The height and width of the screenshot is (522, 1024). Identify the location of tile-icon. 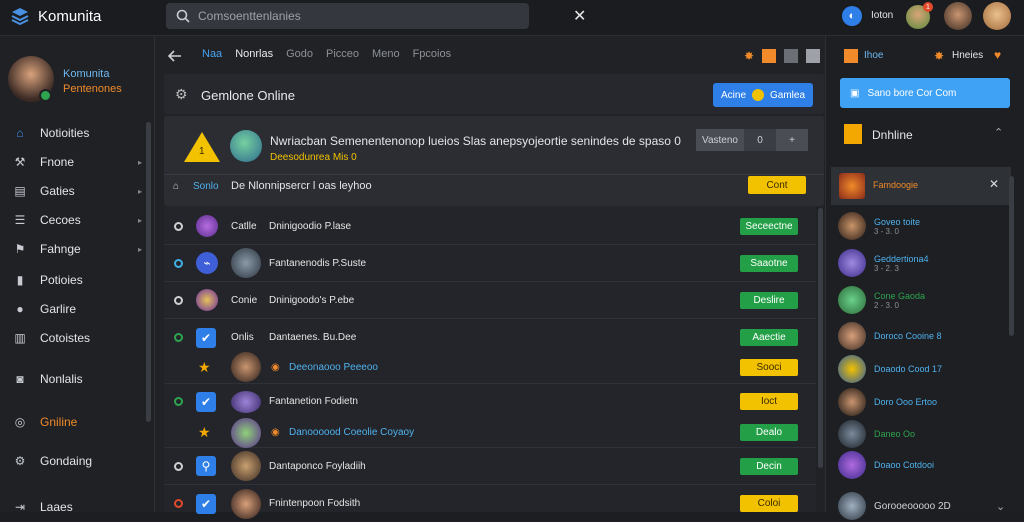
(791, 56).